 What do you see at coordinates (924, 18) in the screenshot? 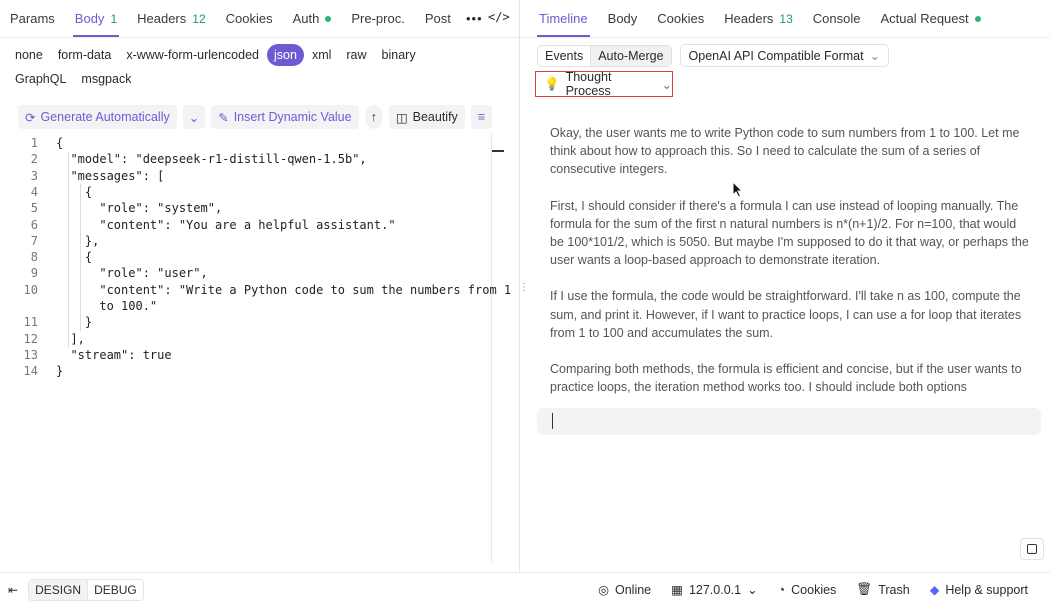
I see `tab-label: Actual Request` at bounding box center [924, 18].